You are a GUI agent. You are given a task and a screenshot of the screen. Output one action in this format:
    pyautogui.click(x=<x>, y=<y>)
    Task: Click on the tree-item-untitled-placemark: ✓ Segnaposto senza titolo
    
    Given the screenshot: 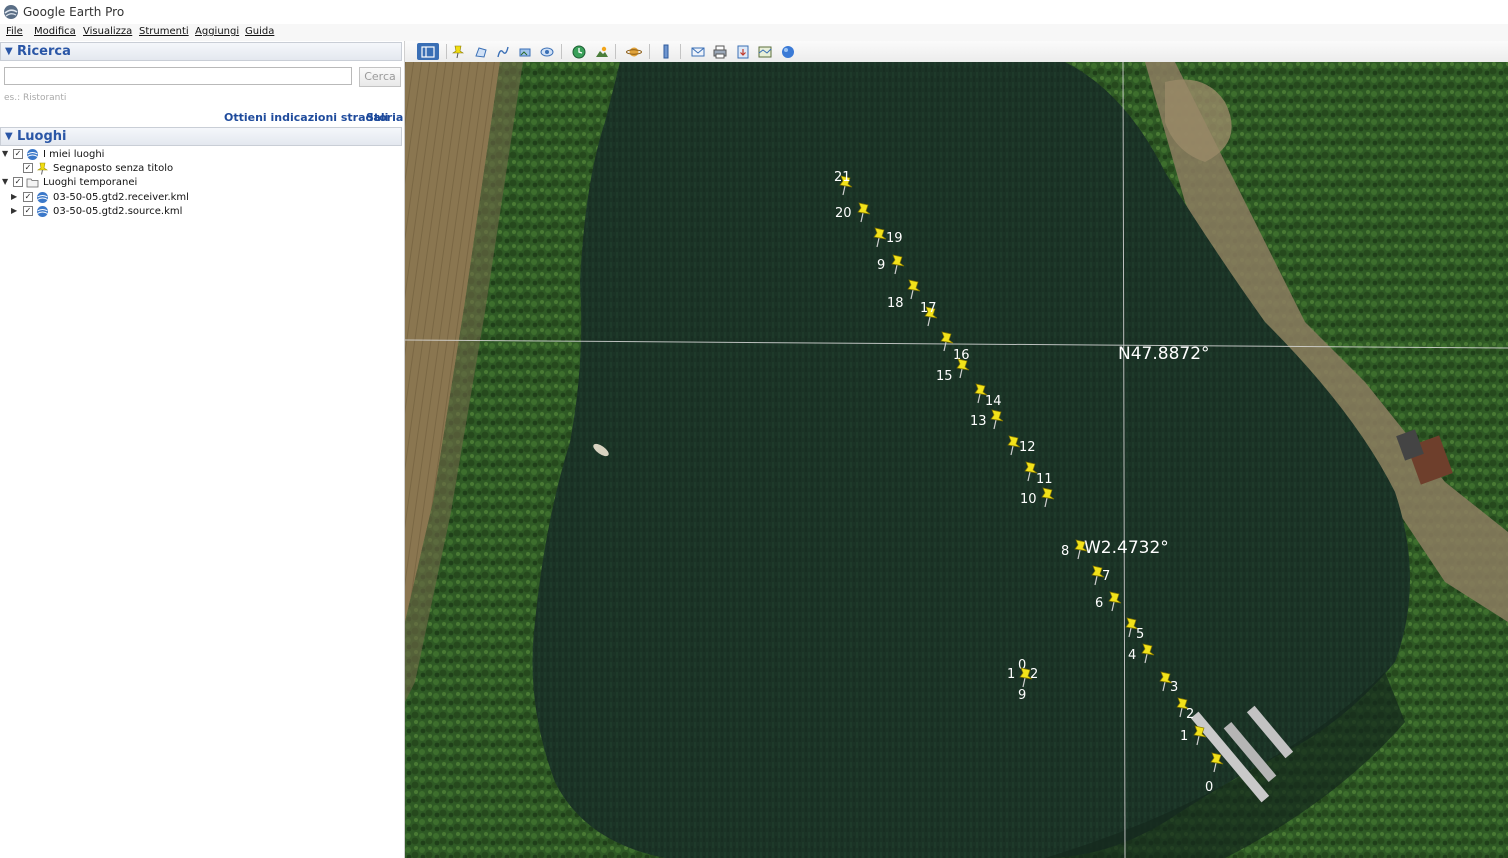 What is the action you would take?
    pyautogui.click(x=200, y=169)
    